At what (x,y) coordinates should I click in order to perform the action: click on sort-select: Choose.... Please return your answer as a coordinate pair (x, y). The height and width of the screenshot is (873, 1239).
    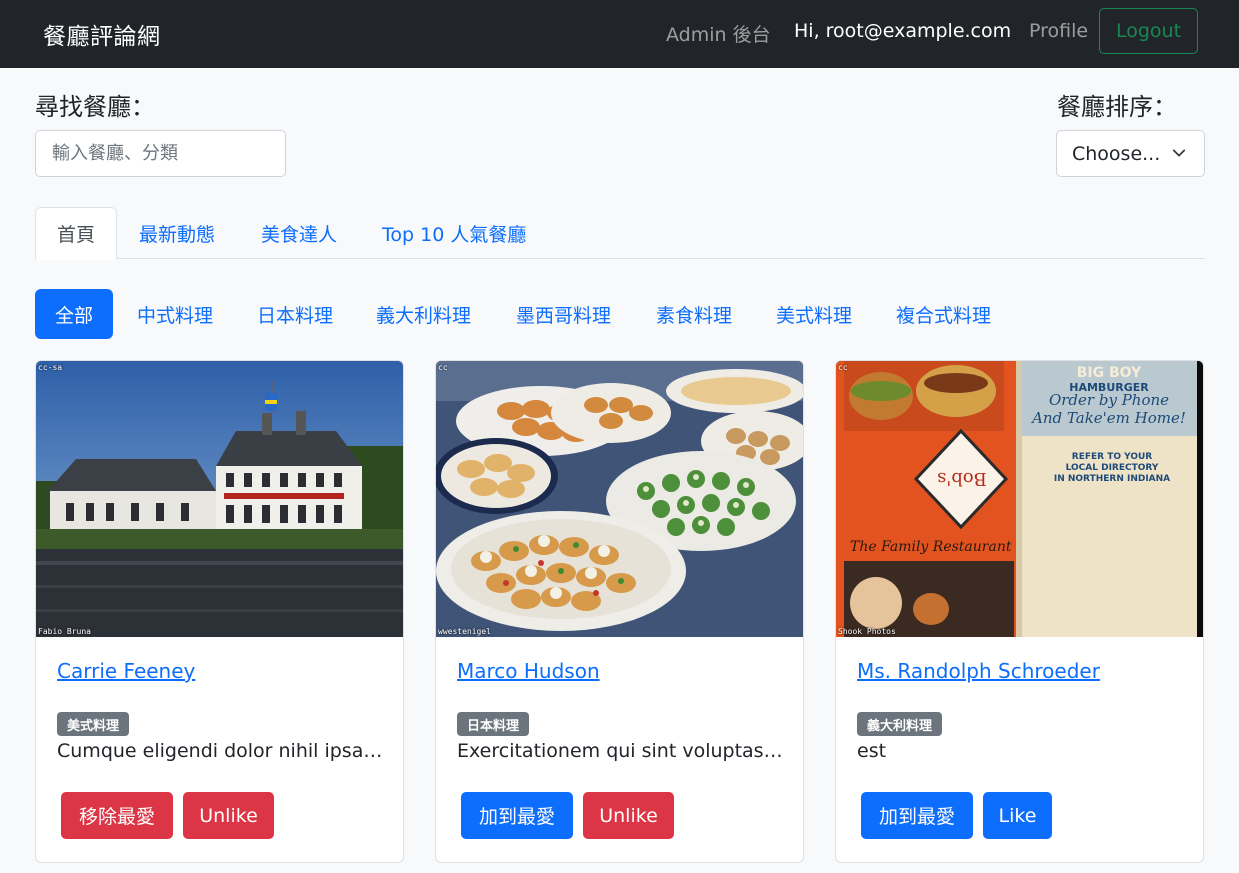
    Looking at the image, I should click on (1130, 153).